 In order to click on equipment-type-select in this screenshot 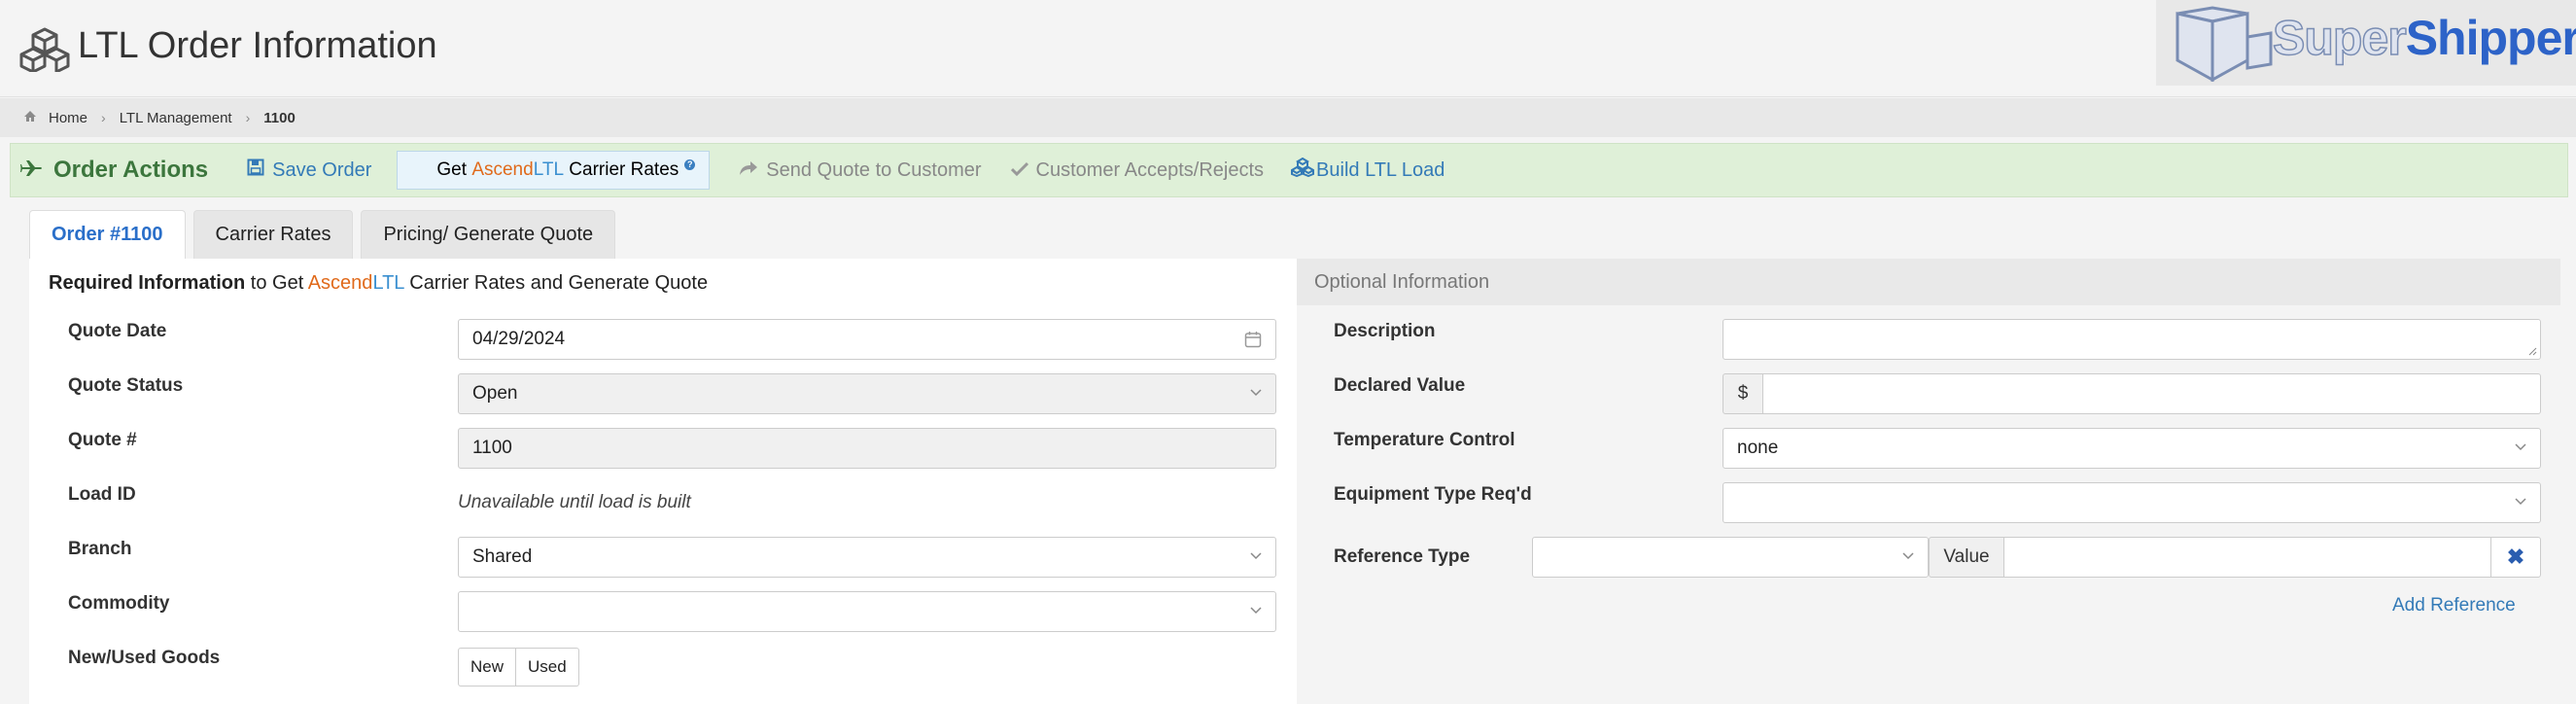, I will do `click(2132, 502)`.